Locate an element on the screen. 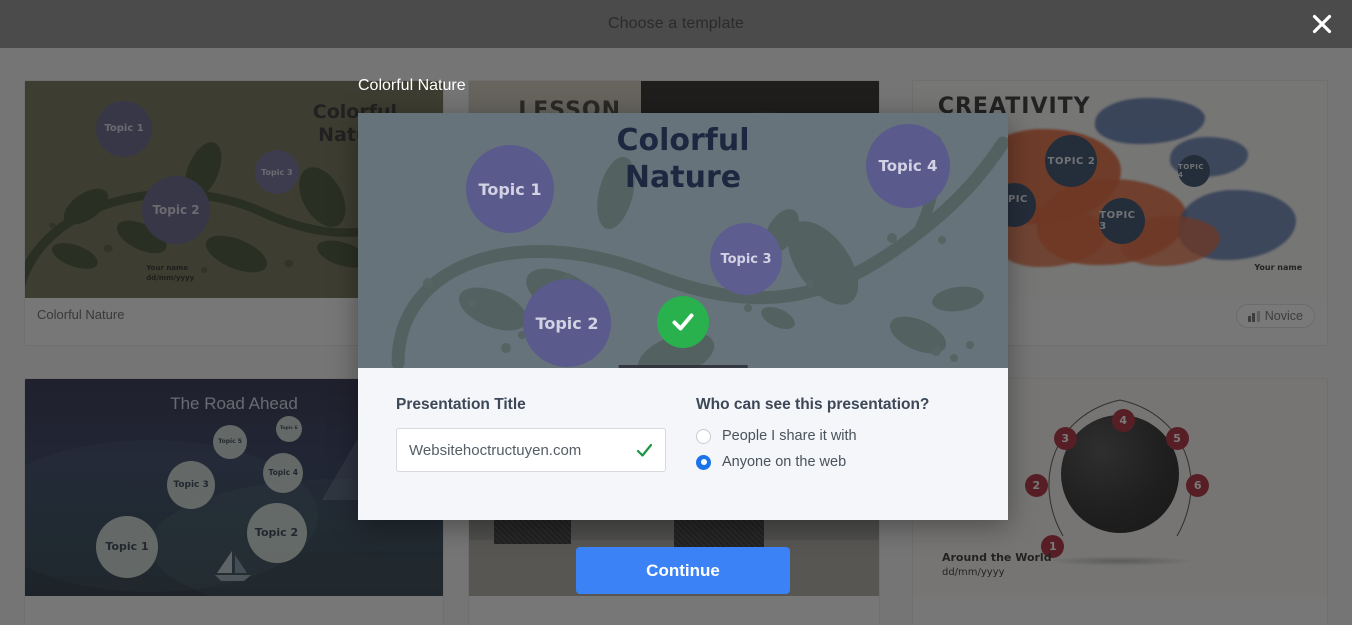 The width and height of the screenshot is (1352, 625). visibility-option-web: Anyone on the web is located at coordinates (833, 462).